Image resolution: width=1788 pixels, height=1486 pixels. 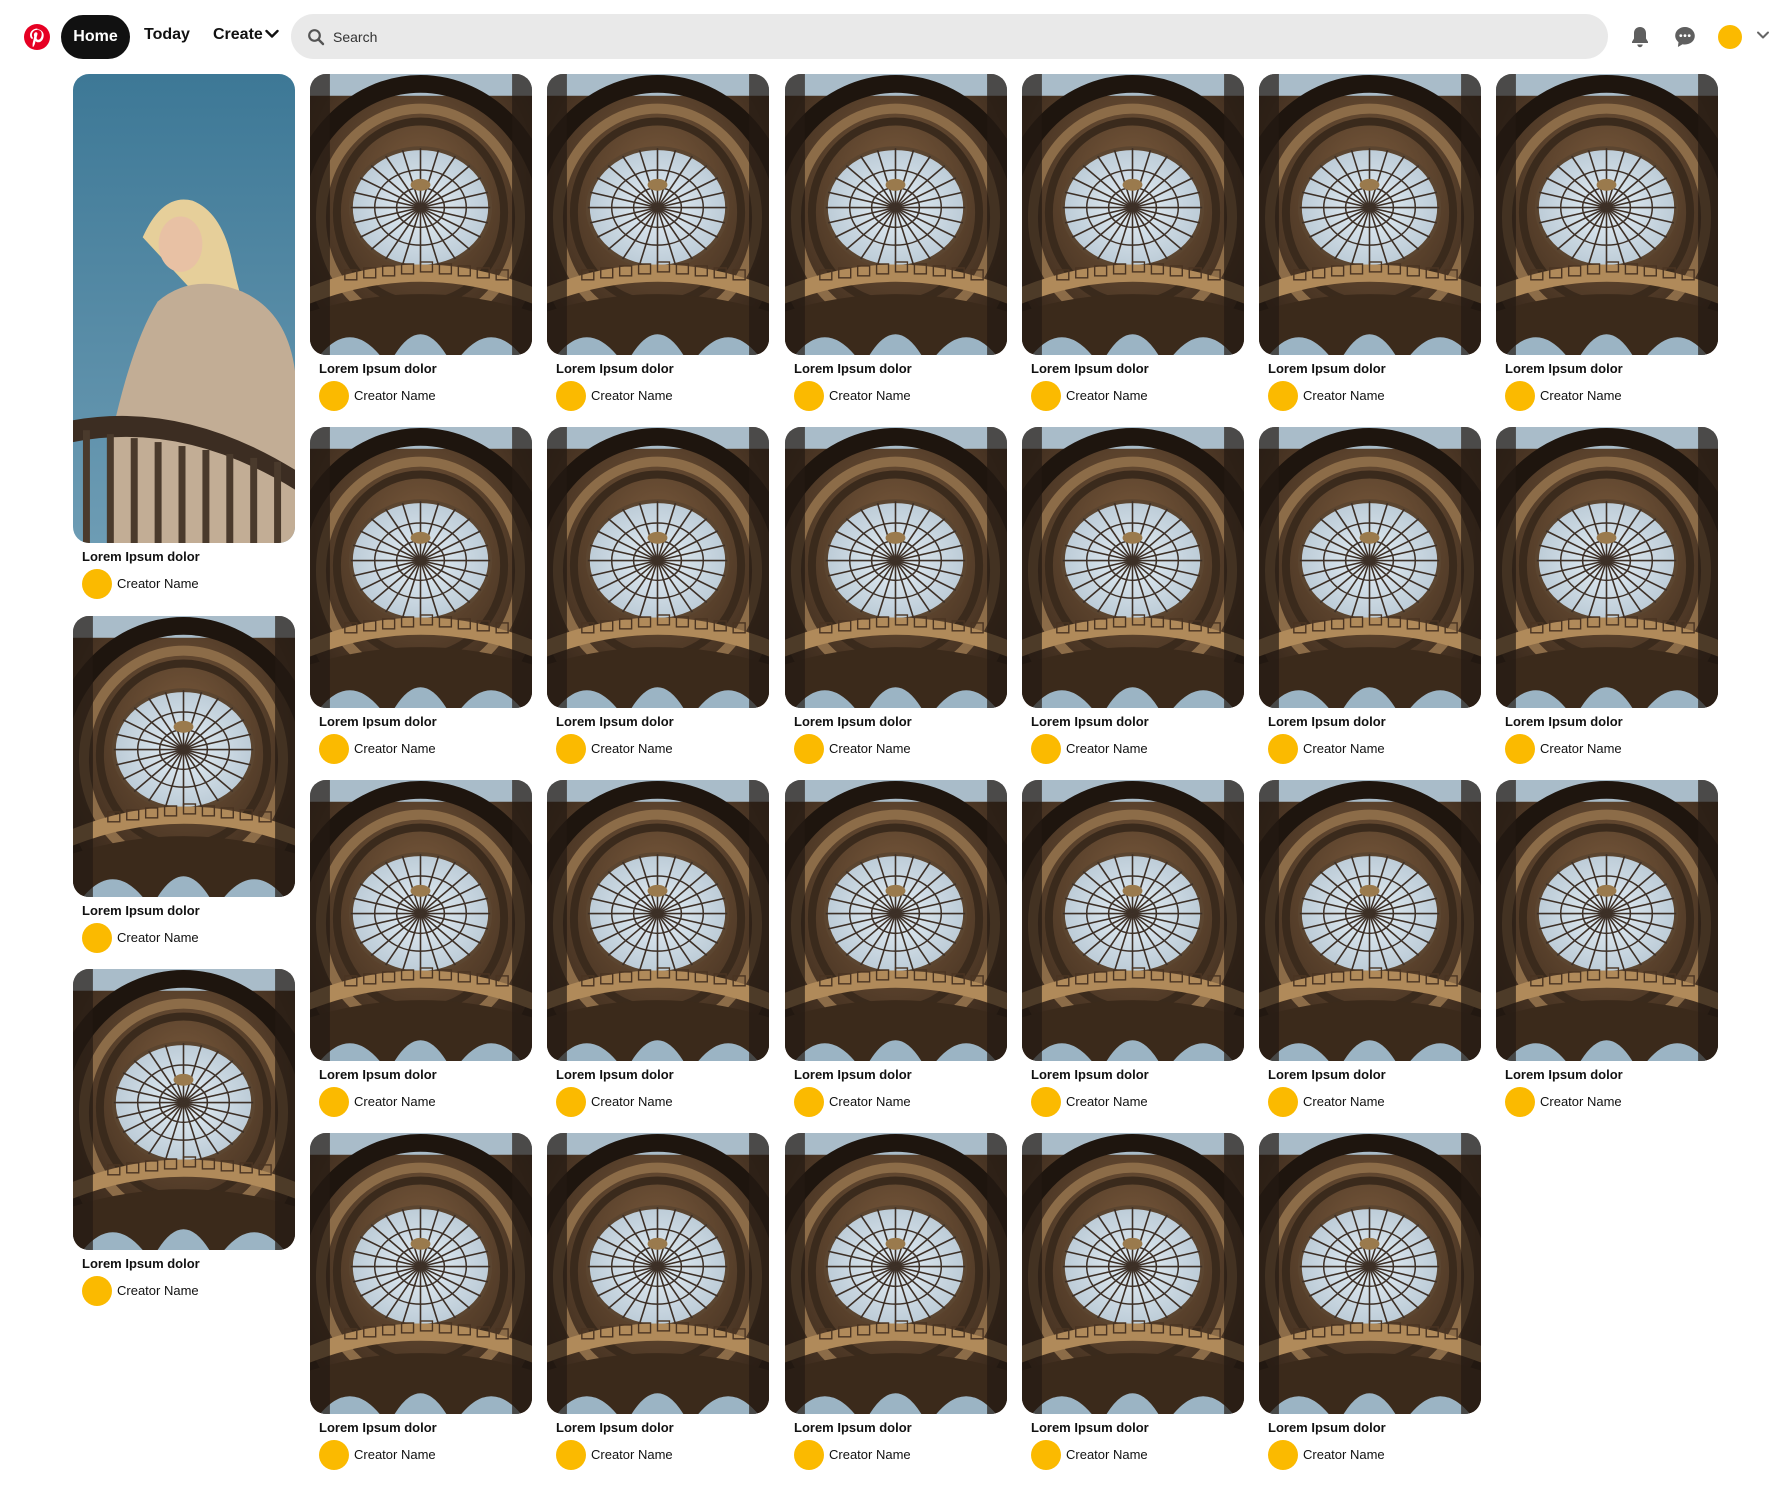 I want to click on today-link: Today, so click(x=167, y=35).